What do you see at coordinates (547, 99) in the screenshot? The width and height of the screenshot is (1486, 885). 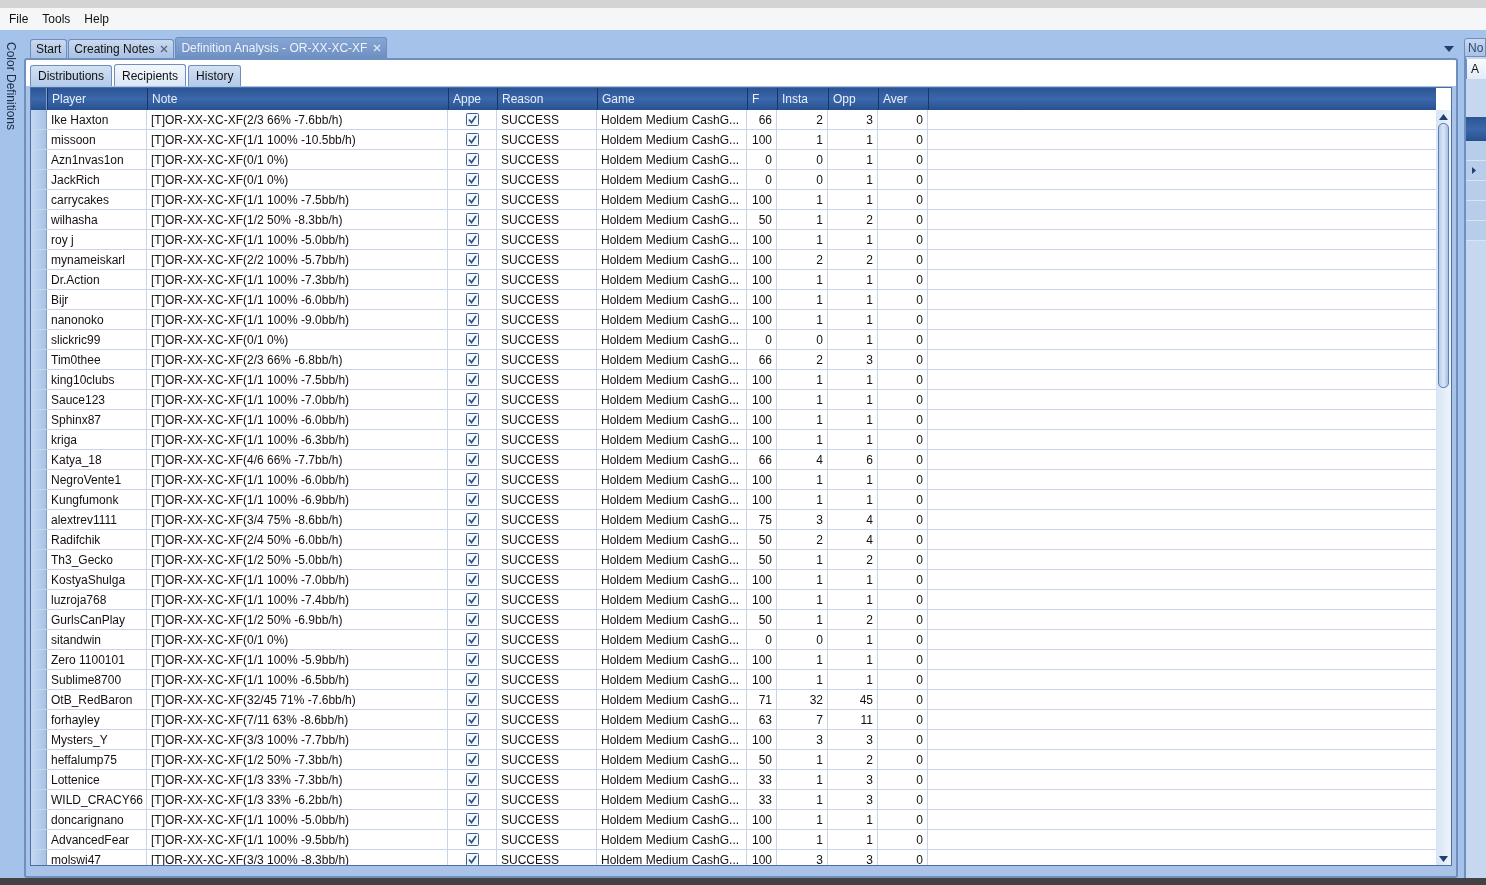 I see `column-header: Reason` at bounding box center [547, 99].